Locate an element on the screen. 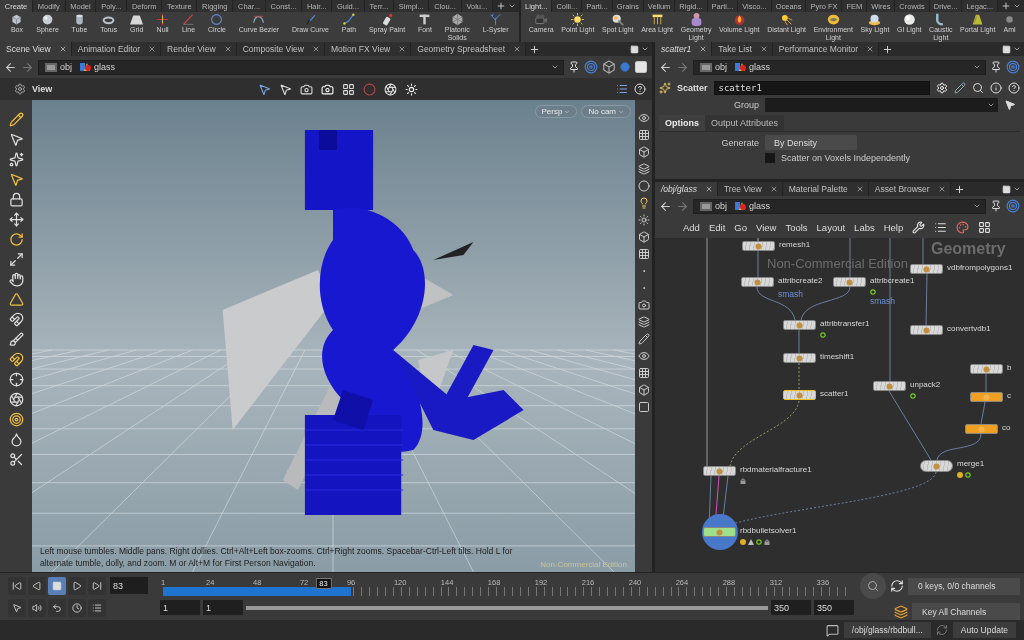 The image size is (1024, 640). node-label: attribtransfer1 is located at coordinates (845, 323).